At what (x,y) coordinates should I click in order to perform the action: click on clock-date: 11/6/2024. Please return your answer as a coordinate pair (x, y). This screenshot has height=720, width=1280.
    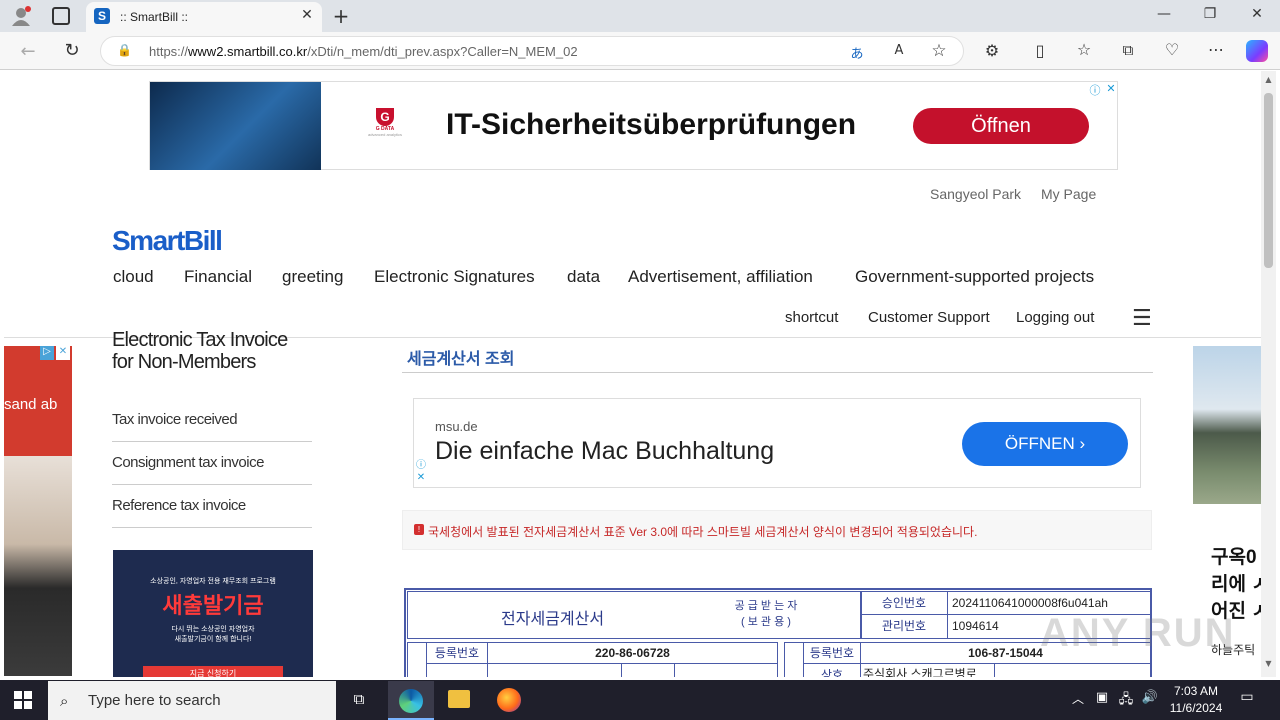
    Looking at the image, I should click on (1196, 708).